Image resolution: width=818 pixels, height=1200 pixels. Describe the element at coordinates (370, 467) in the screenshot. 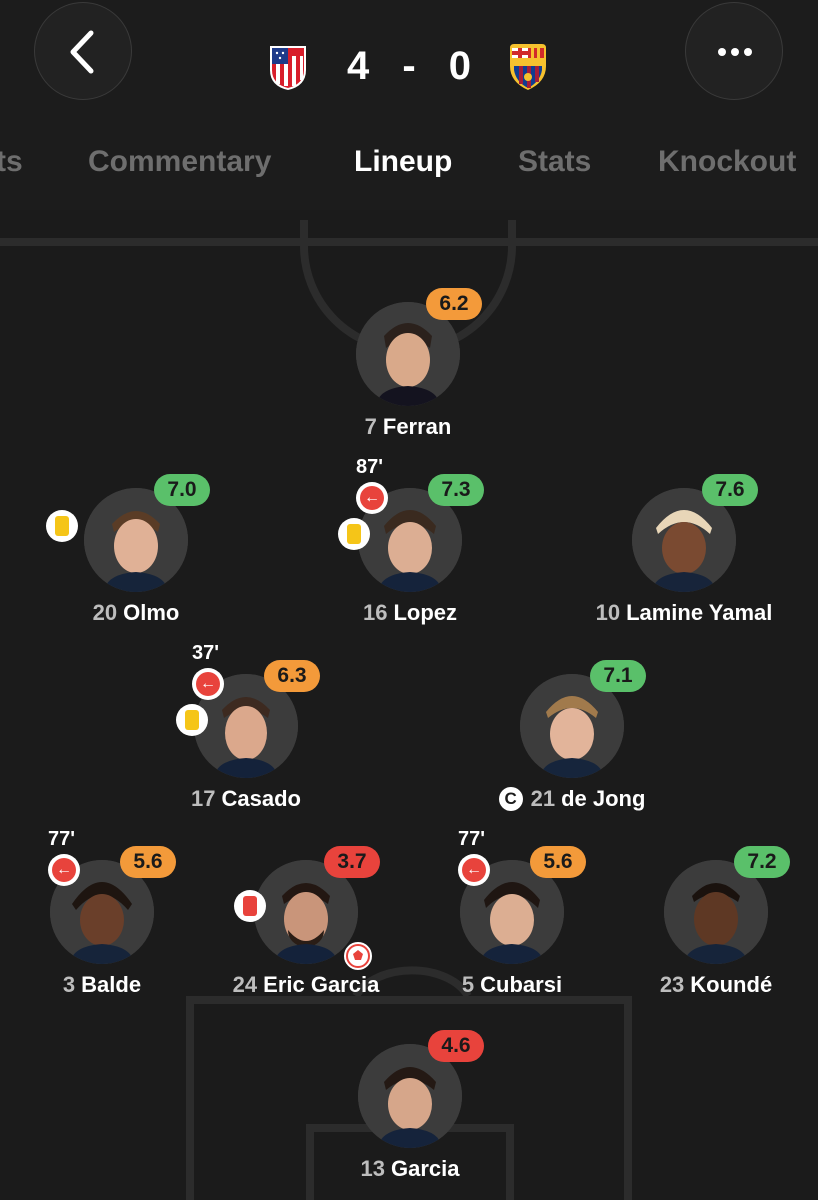

I see `substitution-time: 87'` at that location.